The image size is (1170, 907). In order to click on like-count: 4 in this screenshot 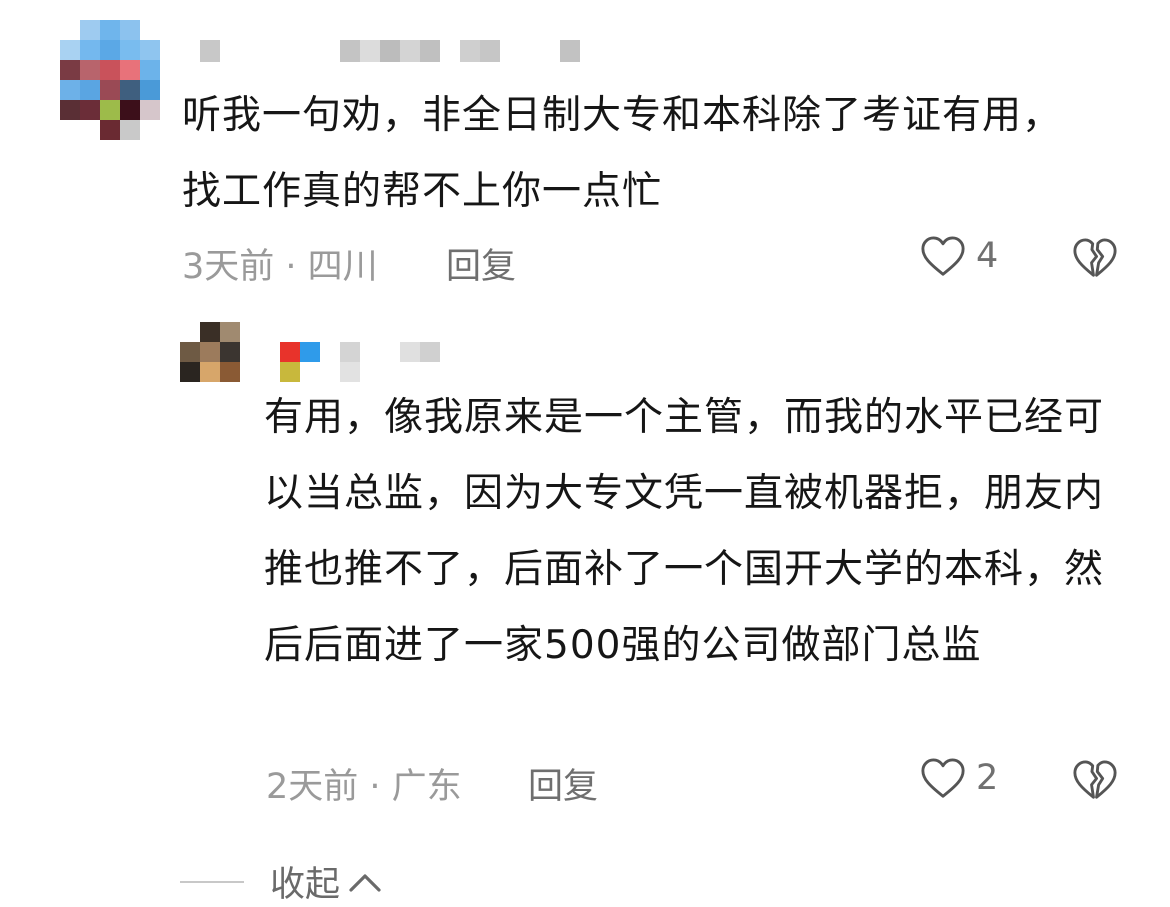, I will do `click(987, 256)`.